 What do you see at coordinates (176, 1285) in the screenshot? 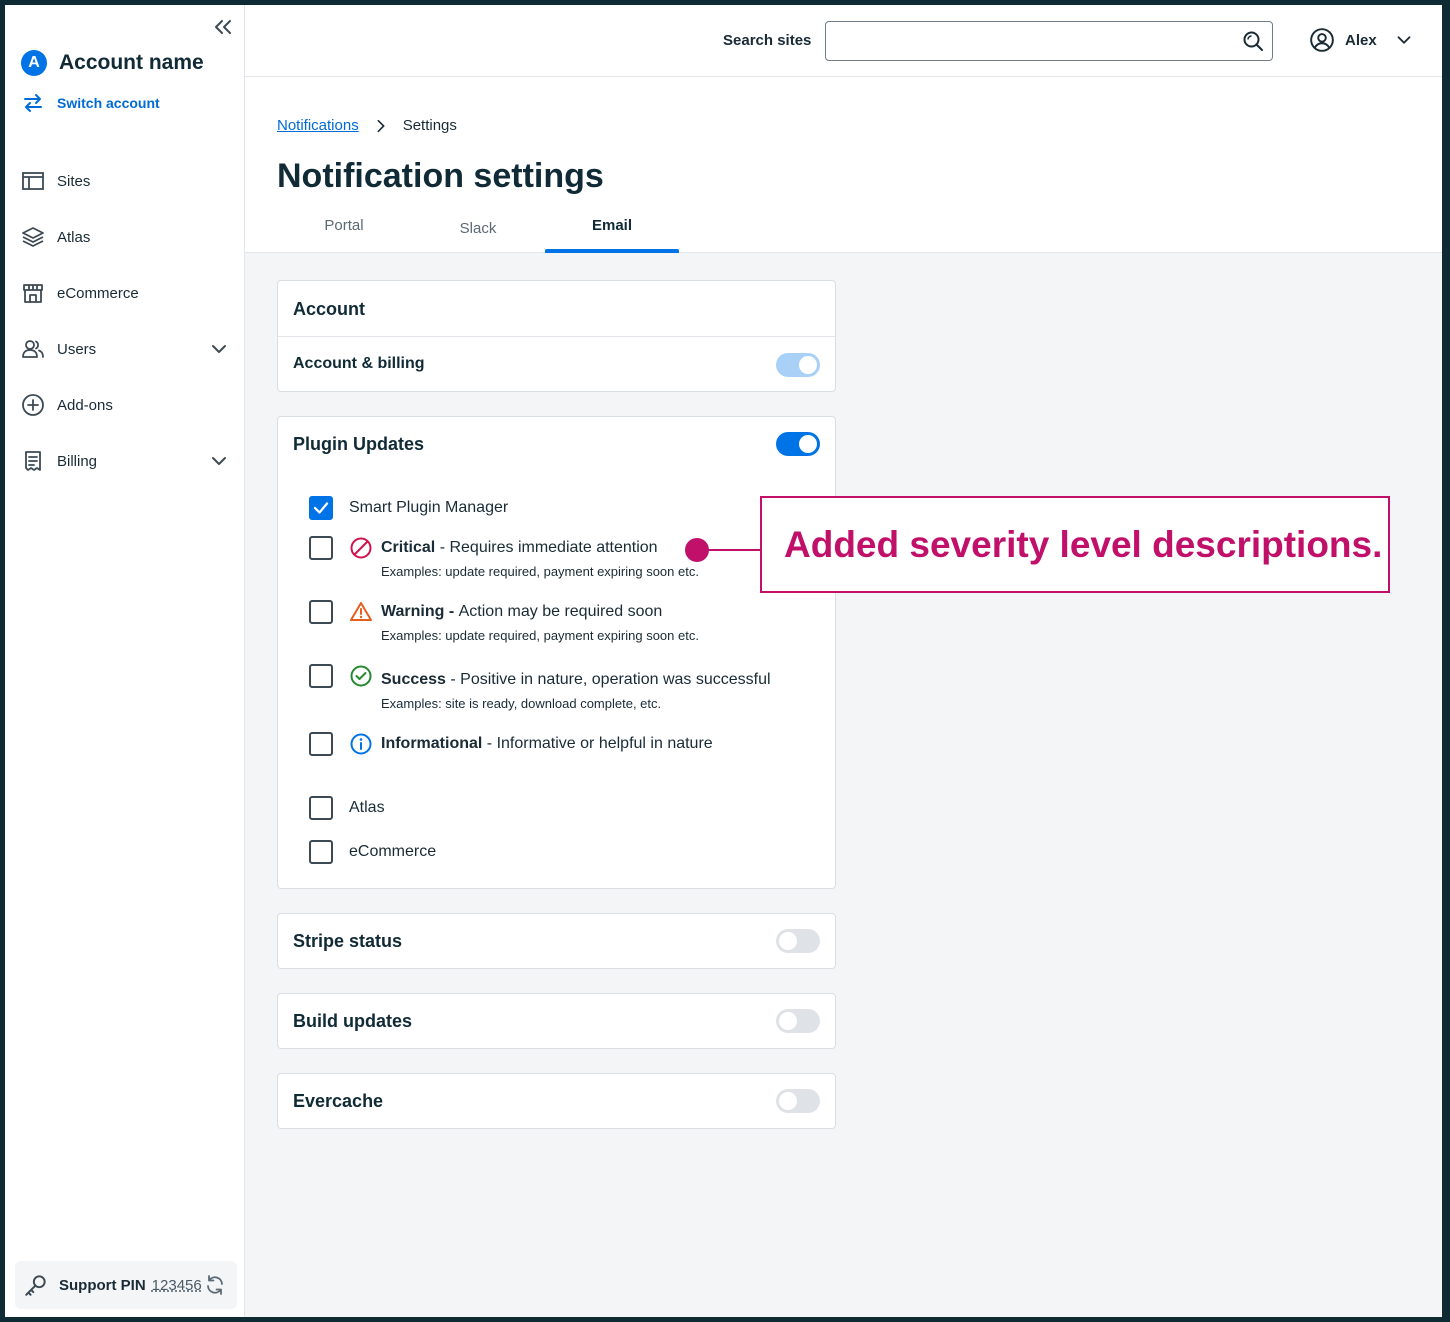
I see `support-pin-value: 123456` at bounding box center [176, 1285].